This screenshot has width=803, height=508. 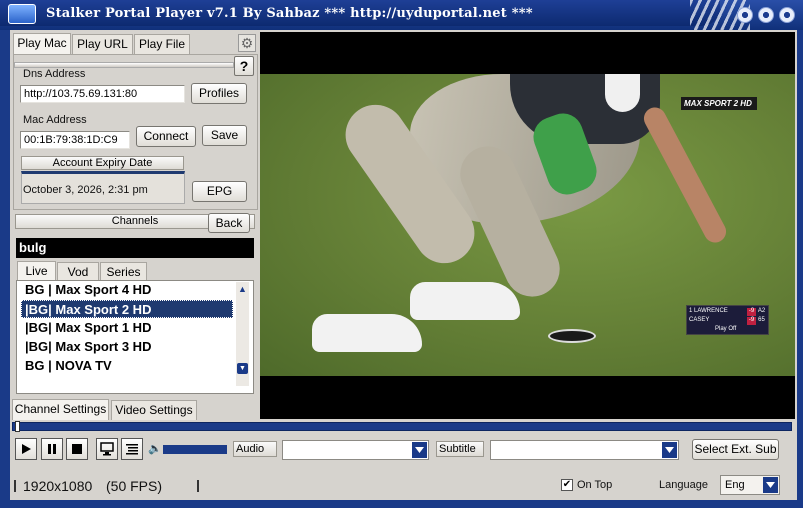 I want to click on window-frame-bottom, so click(x=401, y=504).